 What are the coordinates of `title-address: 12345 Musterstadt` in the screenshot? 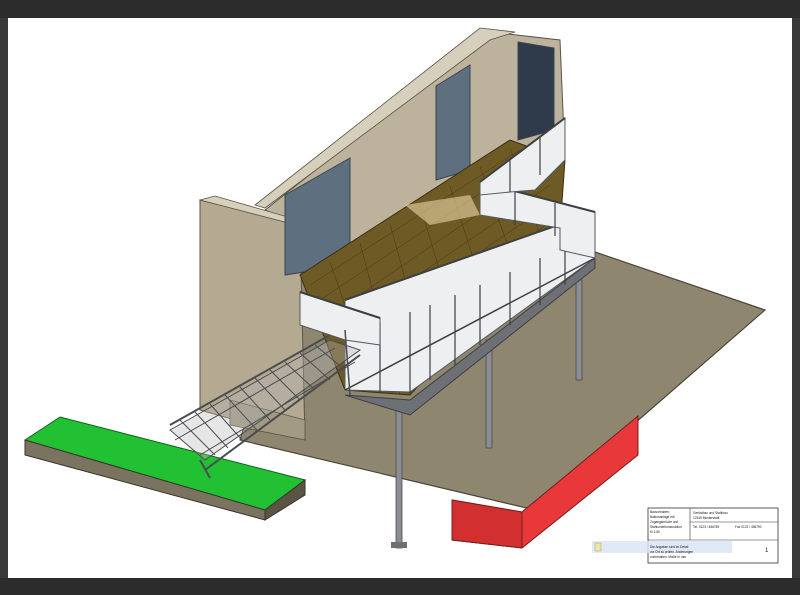 It's located at (706, 518).